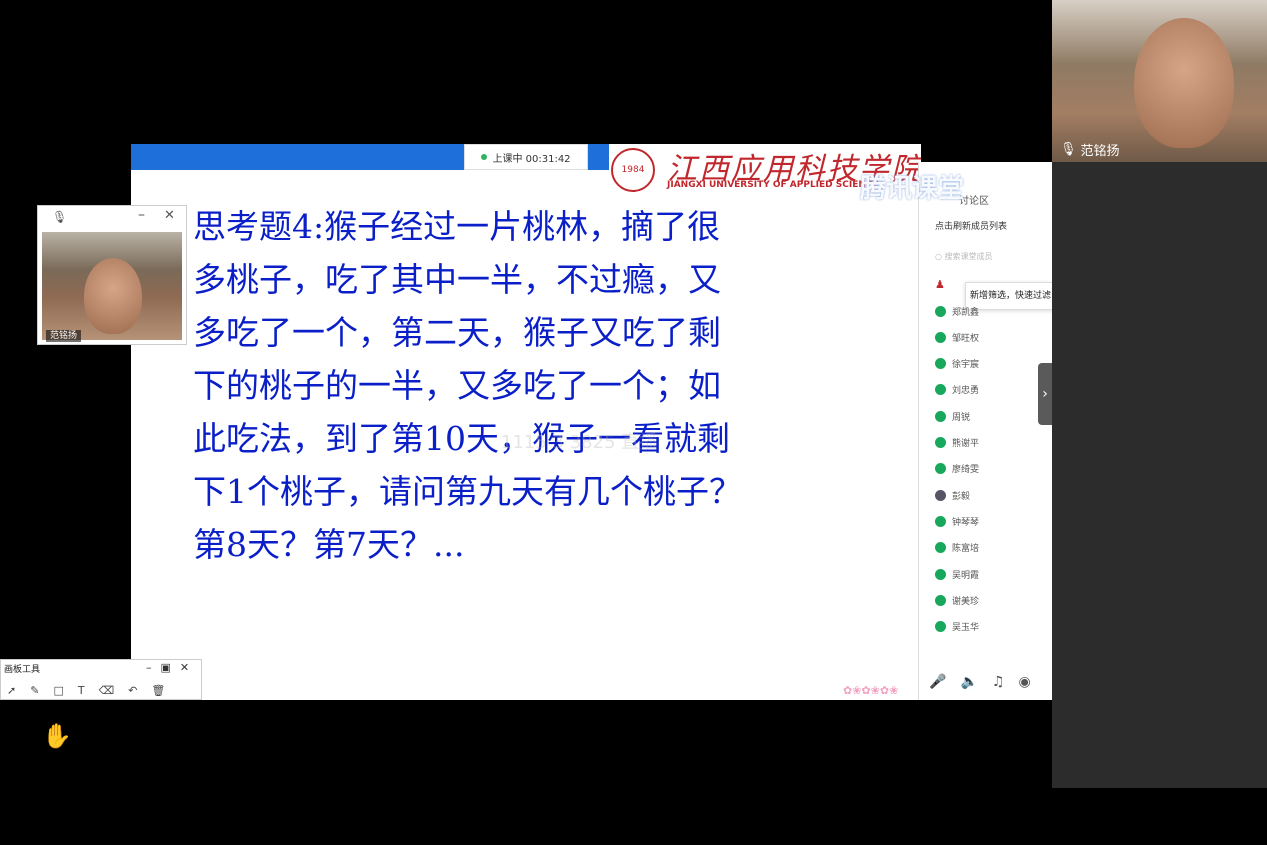 Image resolution: width=1267 pixels, height=845 pixels. What do you see at coordinates (937, 682) in the screenshot?
I see `mic-icon: 🎤` at bounding box center [937, 682].